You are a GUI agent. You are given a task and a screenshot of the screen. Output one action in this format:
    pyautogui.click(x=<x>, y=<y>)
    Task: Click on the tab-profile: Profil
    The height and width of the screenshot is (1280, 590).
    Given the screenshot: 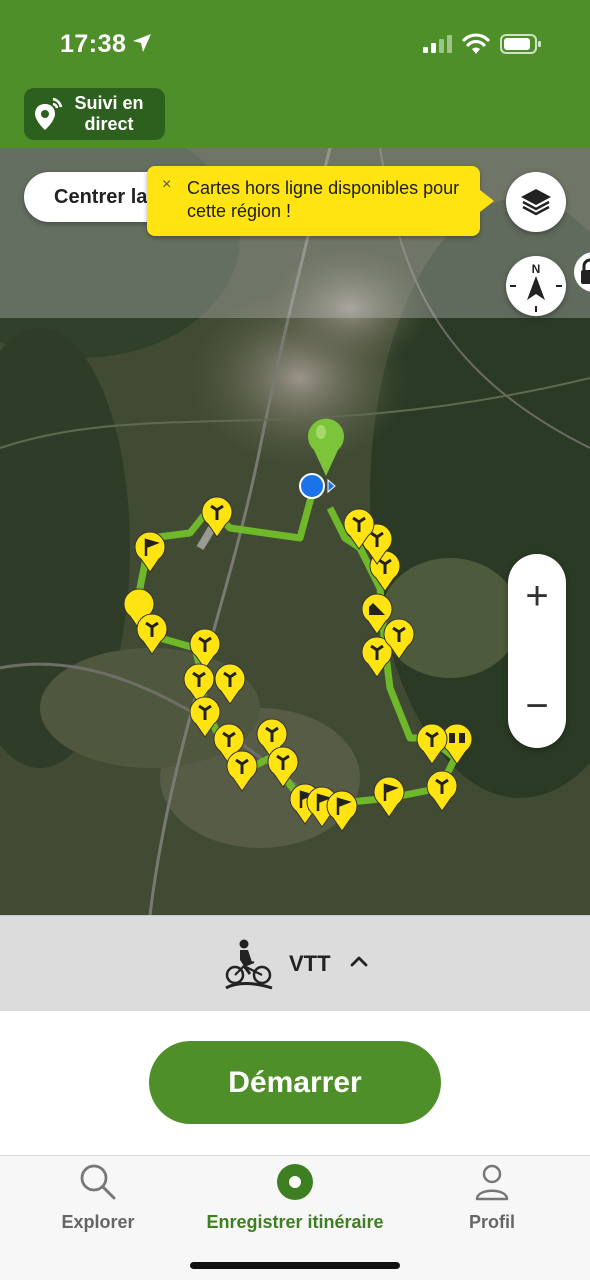 What is the action you would take?
    pyautogui.click(x=492, y=1194)
    